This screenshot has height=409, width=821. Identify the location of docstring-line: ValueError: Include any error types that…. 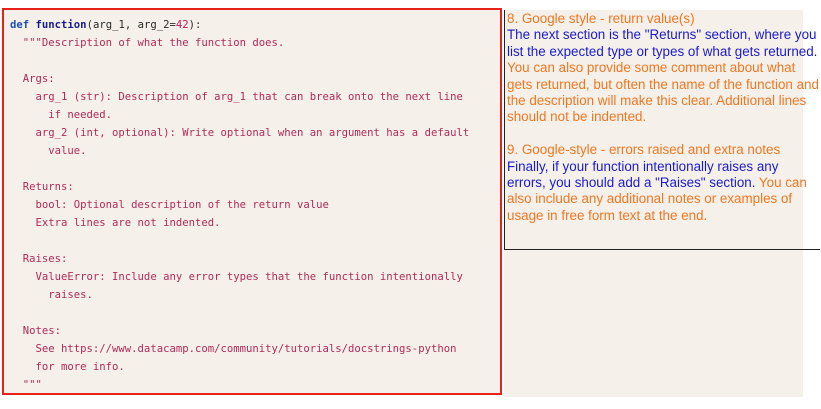
(236, 277).